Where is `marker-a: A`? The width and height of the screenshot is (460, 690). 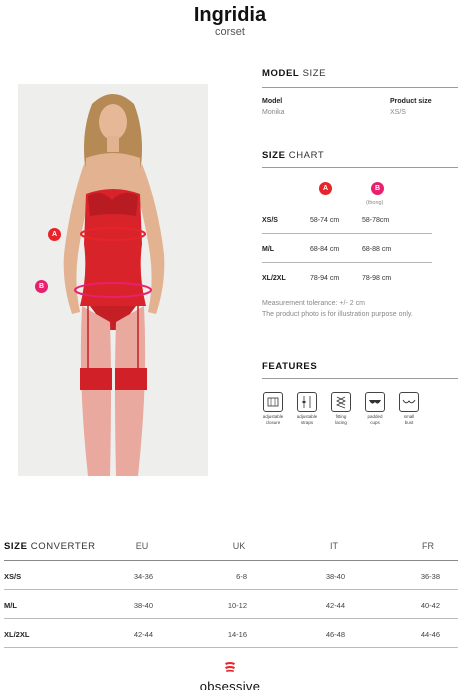 marker-a: A is located at coordinates (54, 234).